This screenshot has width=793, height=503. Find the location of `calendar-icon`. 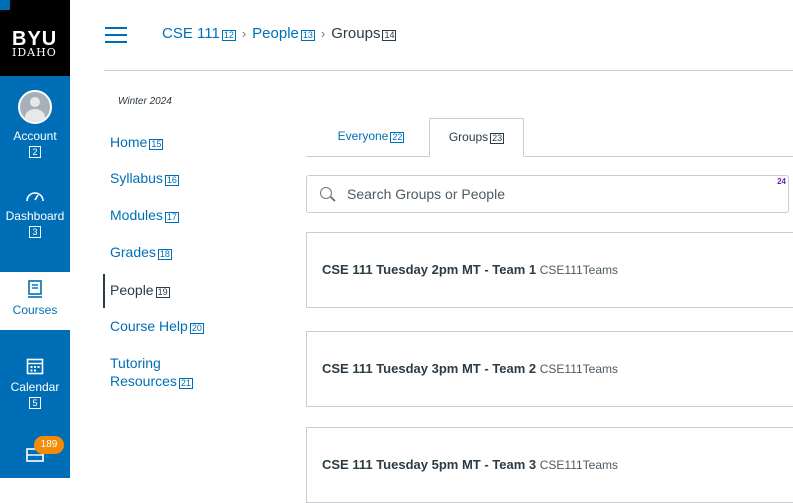

calendar-icon is located at coordinates (35, 366).